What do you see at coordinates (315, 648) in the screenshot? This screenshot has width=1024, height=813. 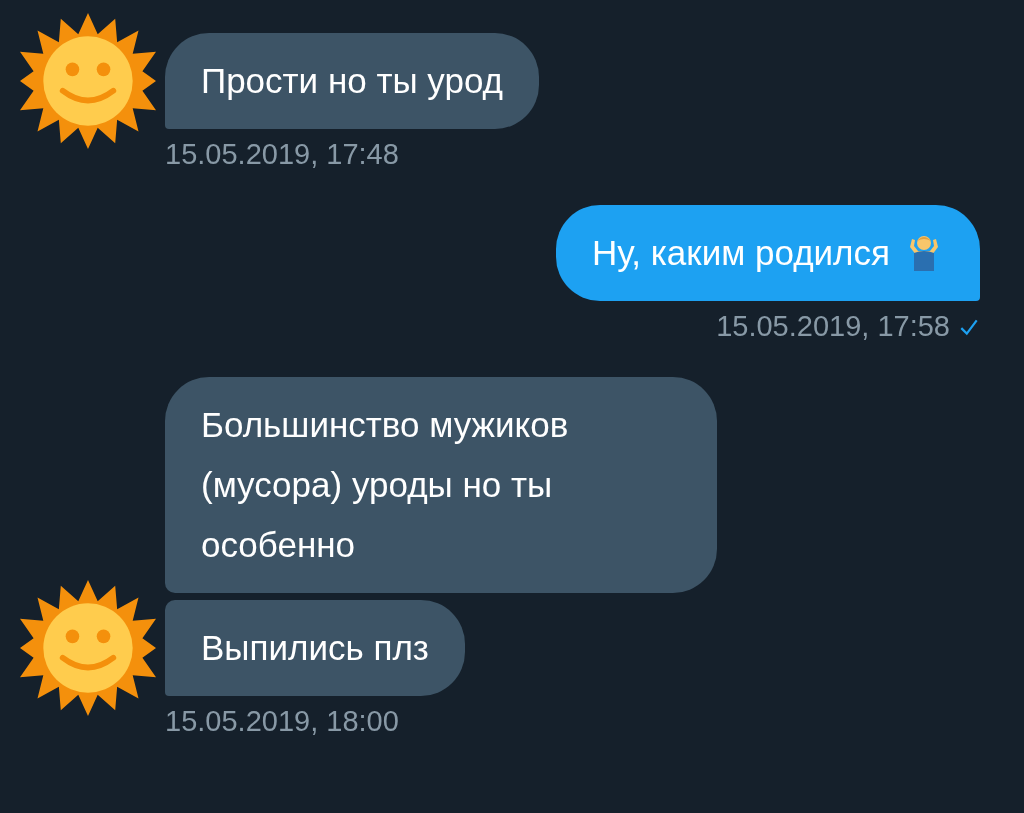 I see `message-bubble: Выпились плз` at bounding box center [315, 648].